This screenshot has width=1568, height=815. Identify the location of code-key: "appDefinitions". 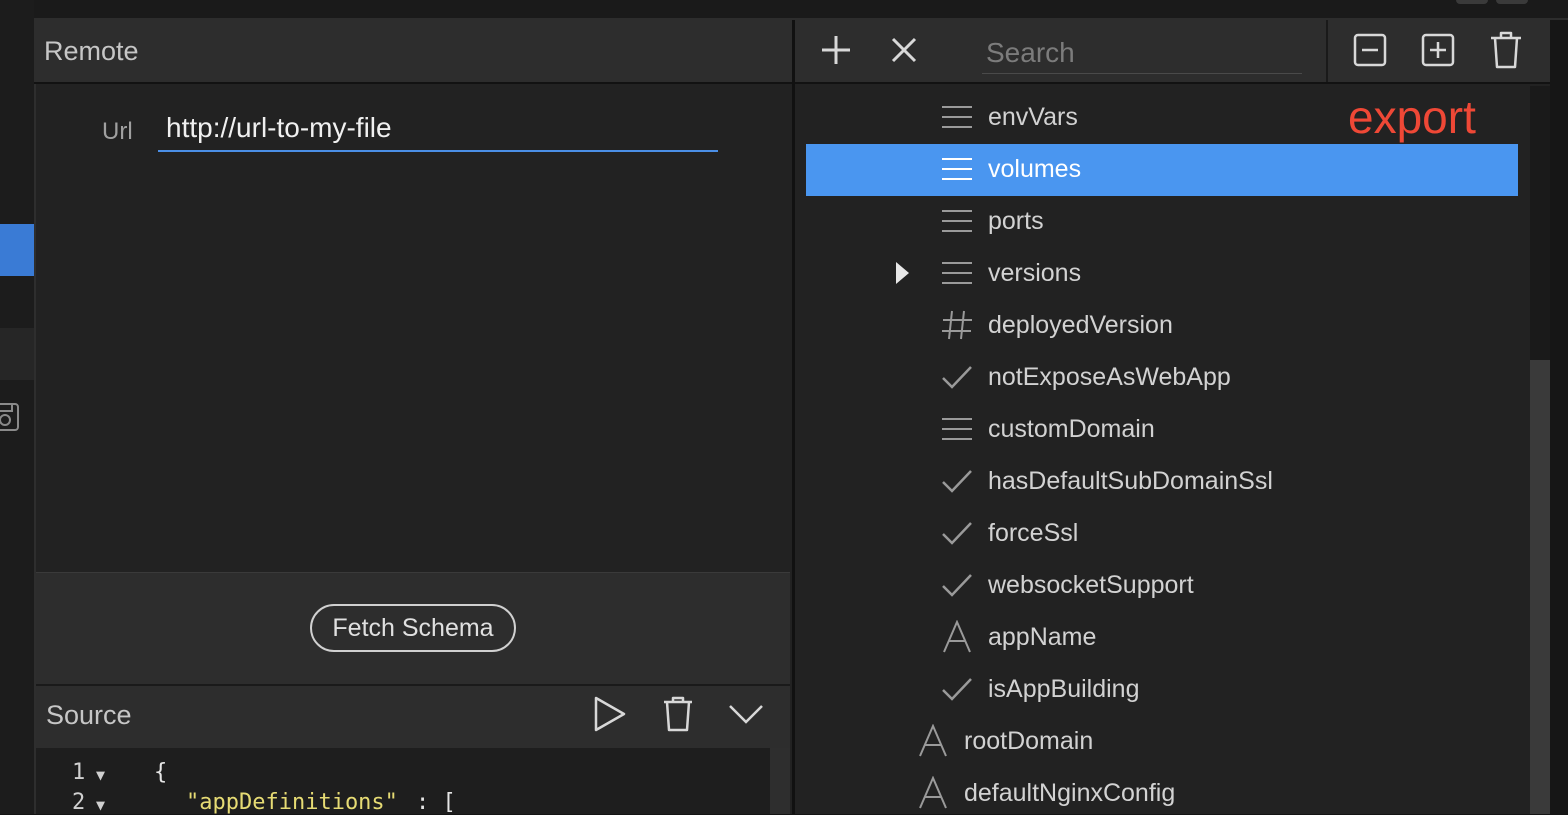
(292, 802).